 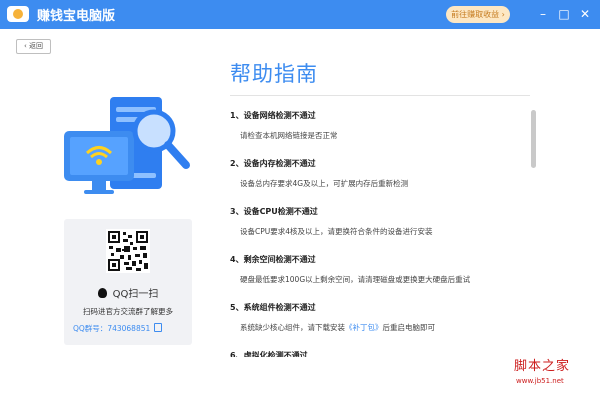 I want to click on faq-item: 1、设备网络检测不通过 请检查本机网络链接是否正常, so click(x=378, y=128).